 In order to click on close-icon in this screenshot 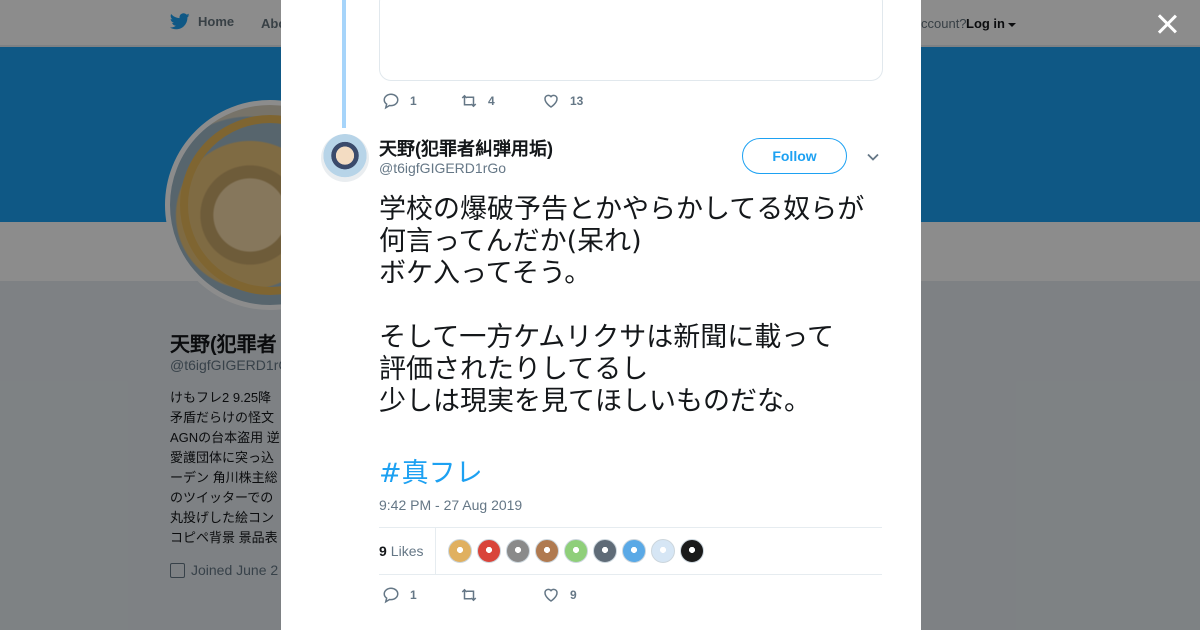, I will do `click(1167, 24)`.